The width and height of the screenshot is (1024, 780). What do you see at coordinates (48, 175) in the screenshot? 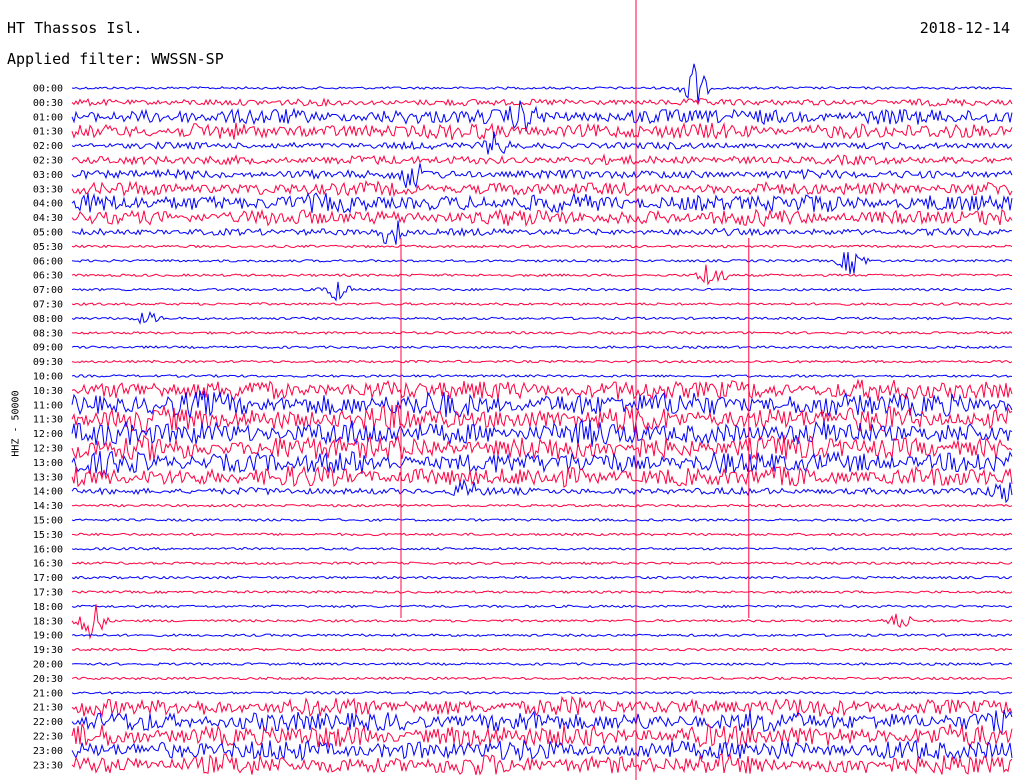
I see `time-tick-label: 03:00` at bounding box center [48, 175].